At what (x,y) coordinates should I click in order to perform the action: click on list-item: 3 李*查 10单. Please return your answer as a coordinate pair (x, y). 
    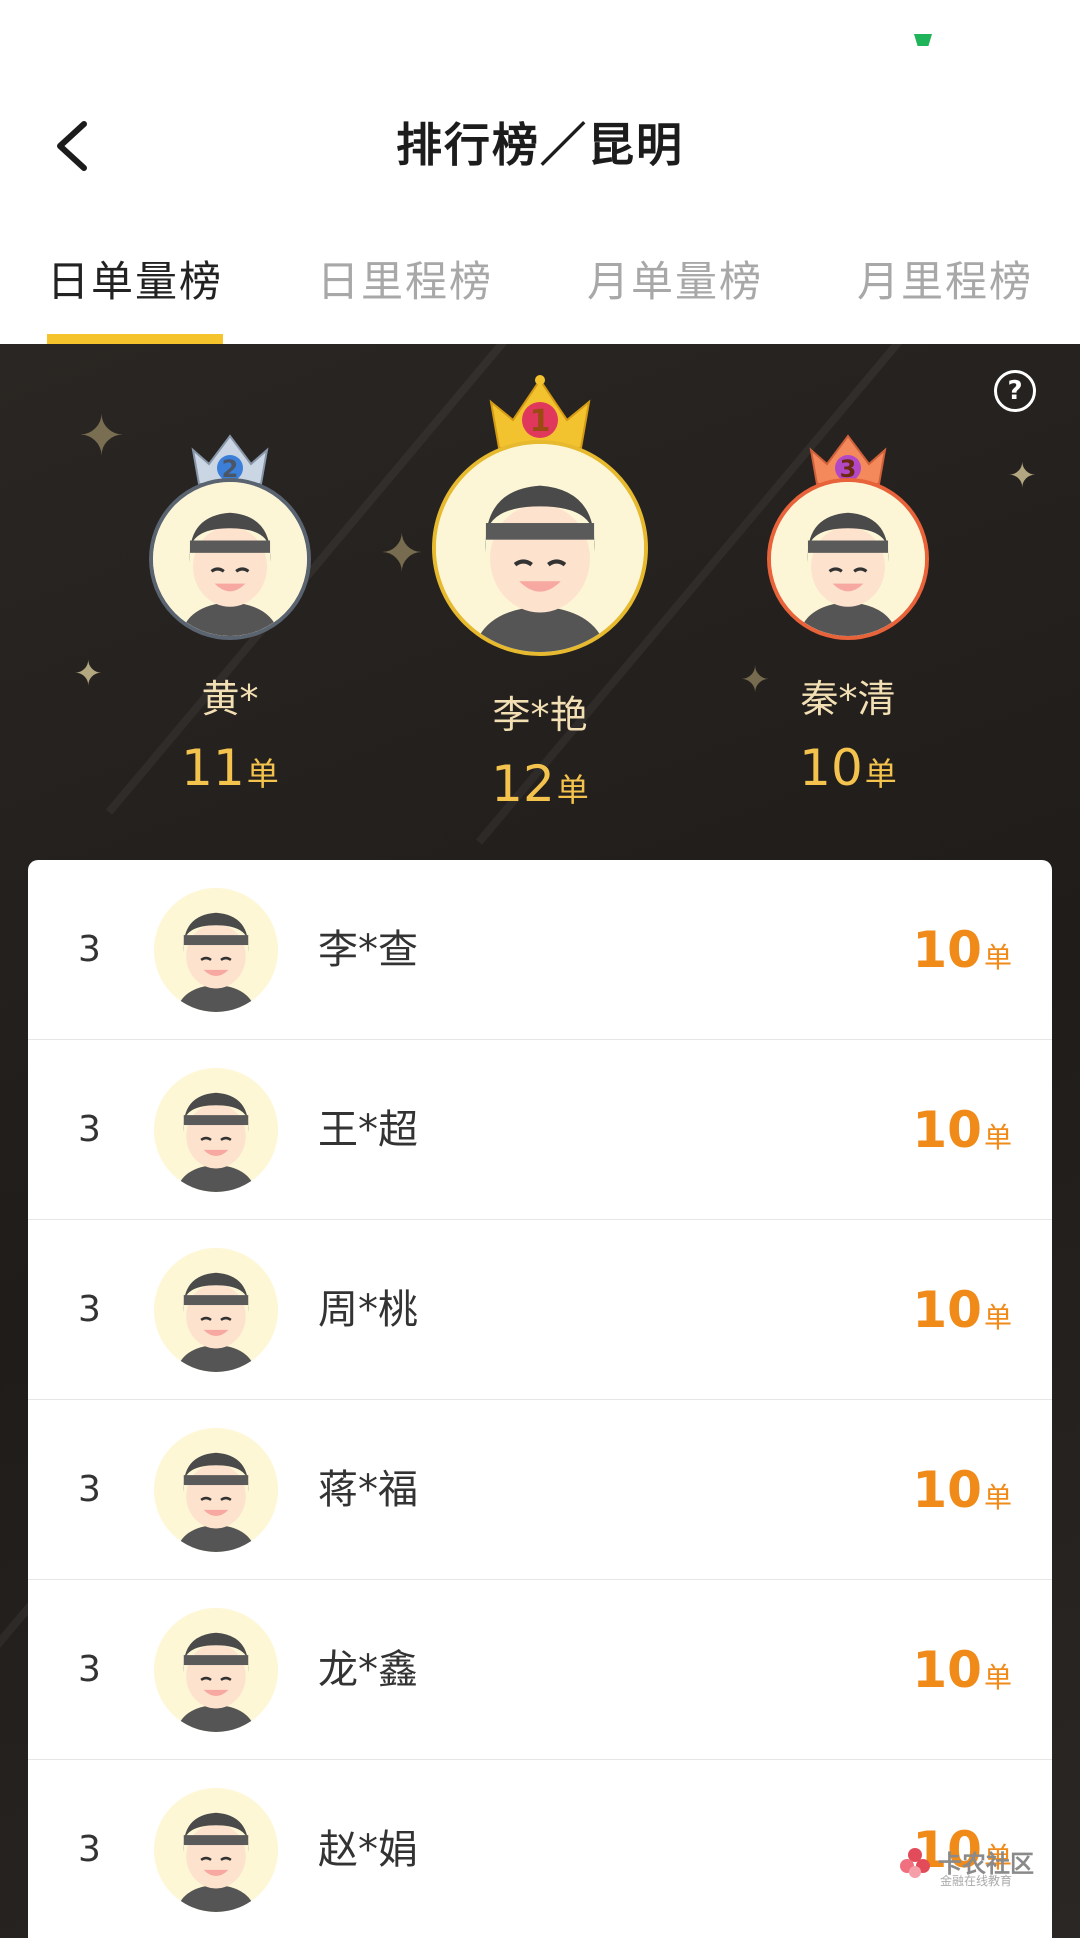
    Looking at the image, I should click on (540, 950).